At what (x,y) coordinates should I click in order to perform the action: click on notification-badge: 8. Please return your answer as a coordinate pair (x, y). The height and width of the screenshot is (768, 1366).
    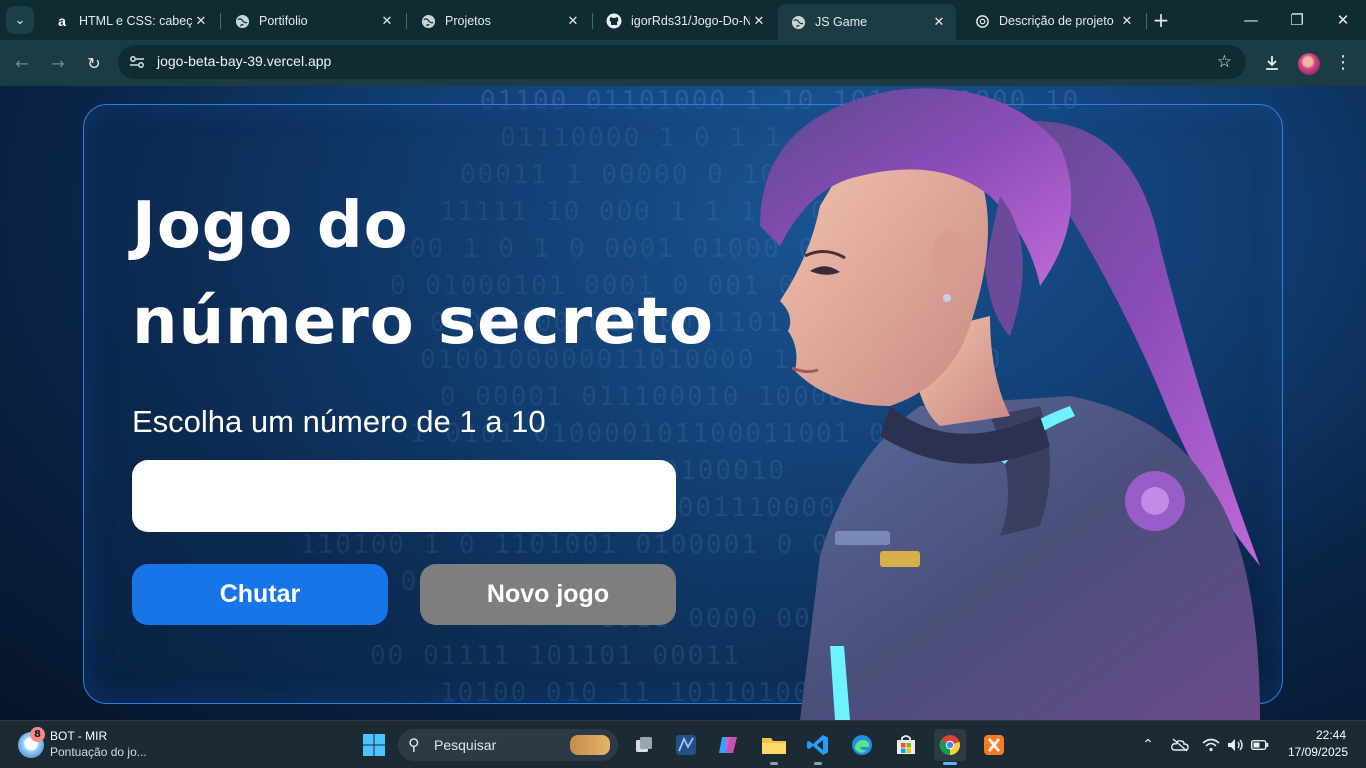
    Looking at the image, I should click on (37, 734).